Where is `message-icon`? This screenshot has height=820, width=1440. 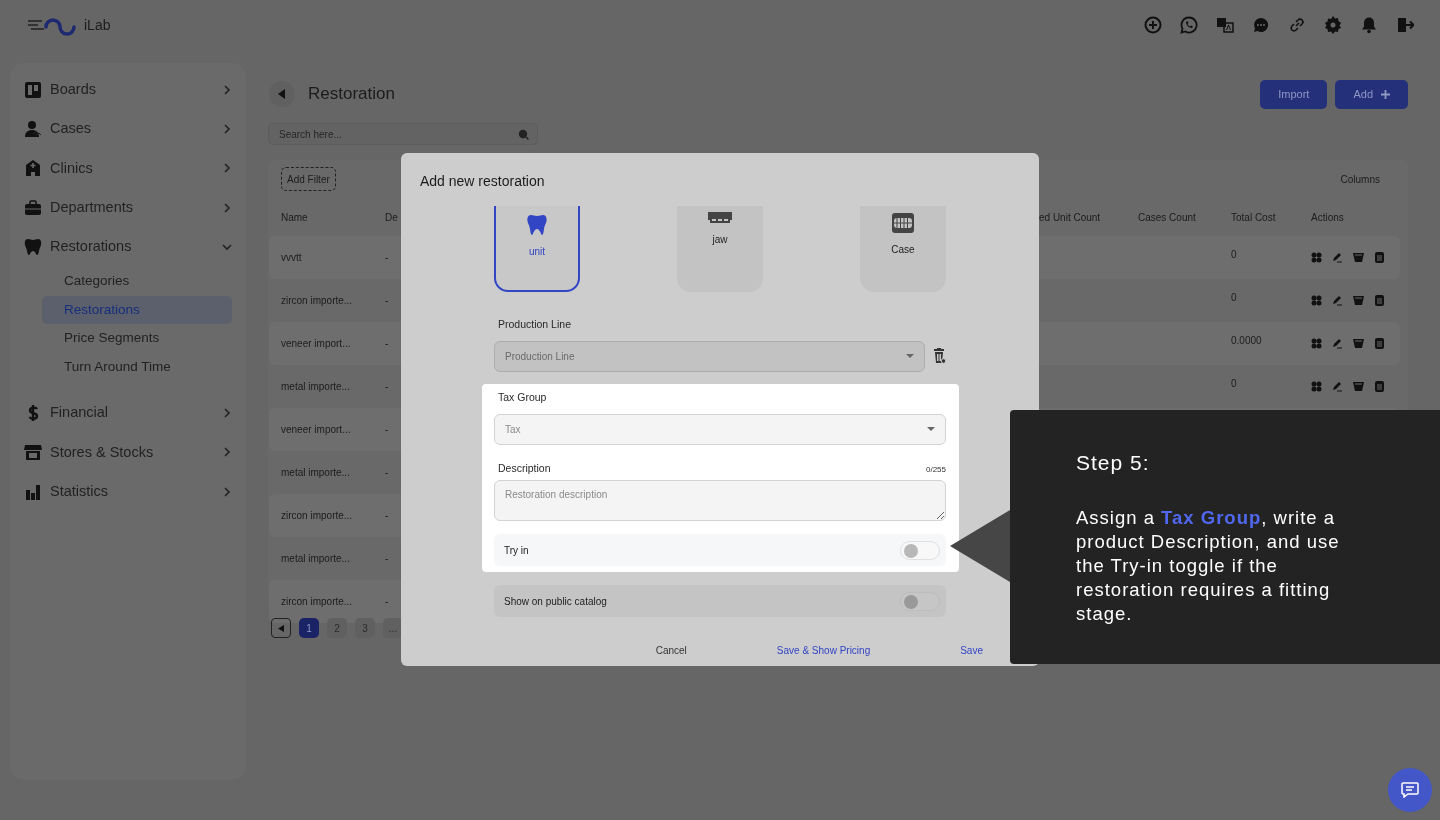 message-icon is located at coordinates (1261, 25).